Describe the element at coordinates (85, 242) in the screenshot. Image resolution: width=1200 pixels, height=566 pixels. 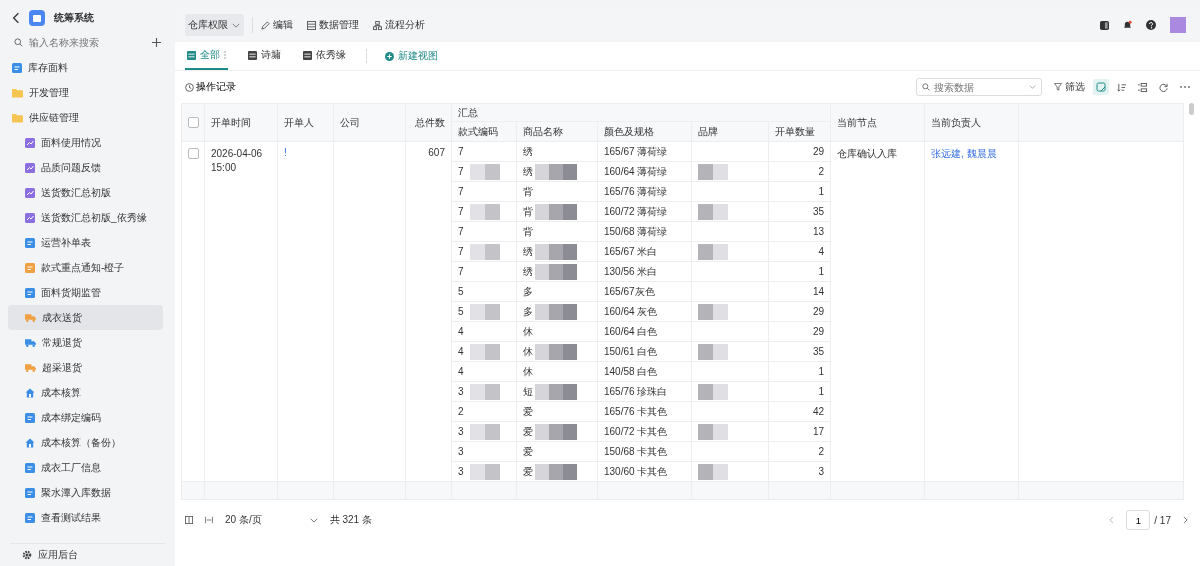
I see `sidebar-item: 运营补单表` at that location.